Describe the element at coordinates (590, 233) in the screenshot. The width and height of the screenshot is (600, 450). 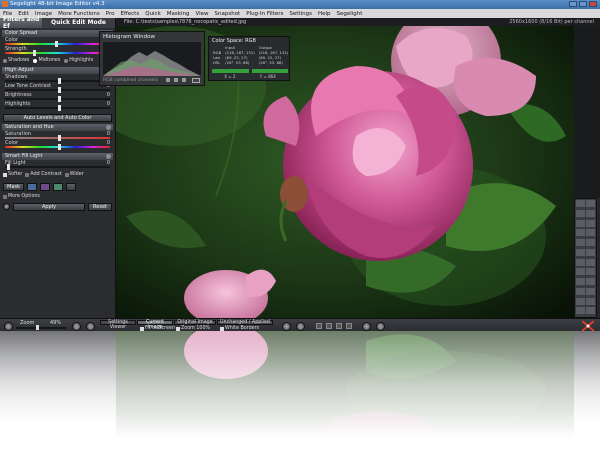
I see `tool-heal-icon` at that location.